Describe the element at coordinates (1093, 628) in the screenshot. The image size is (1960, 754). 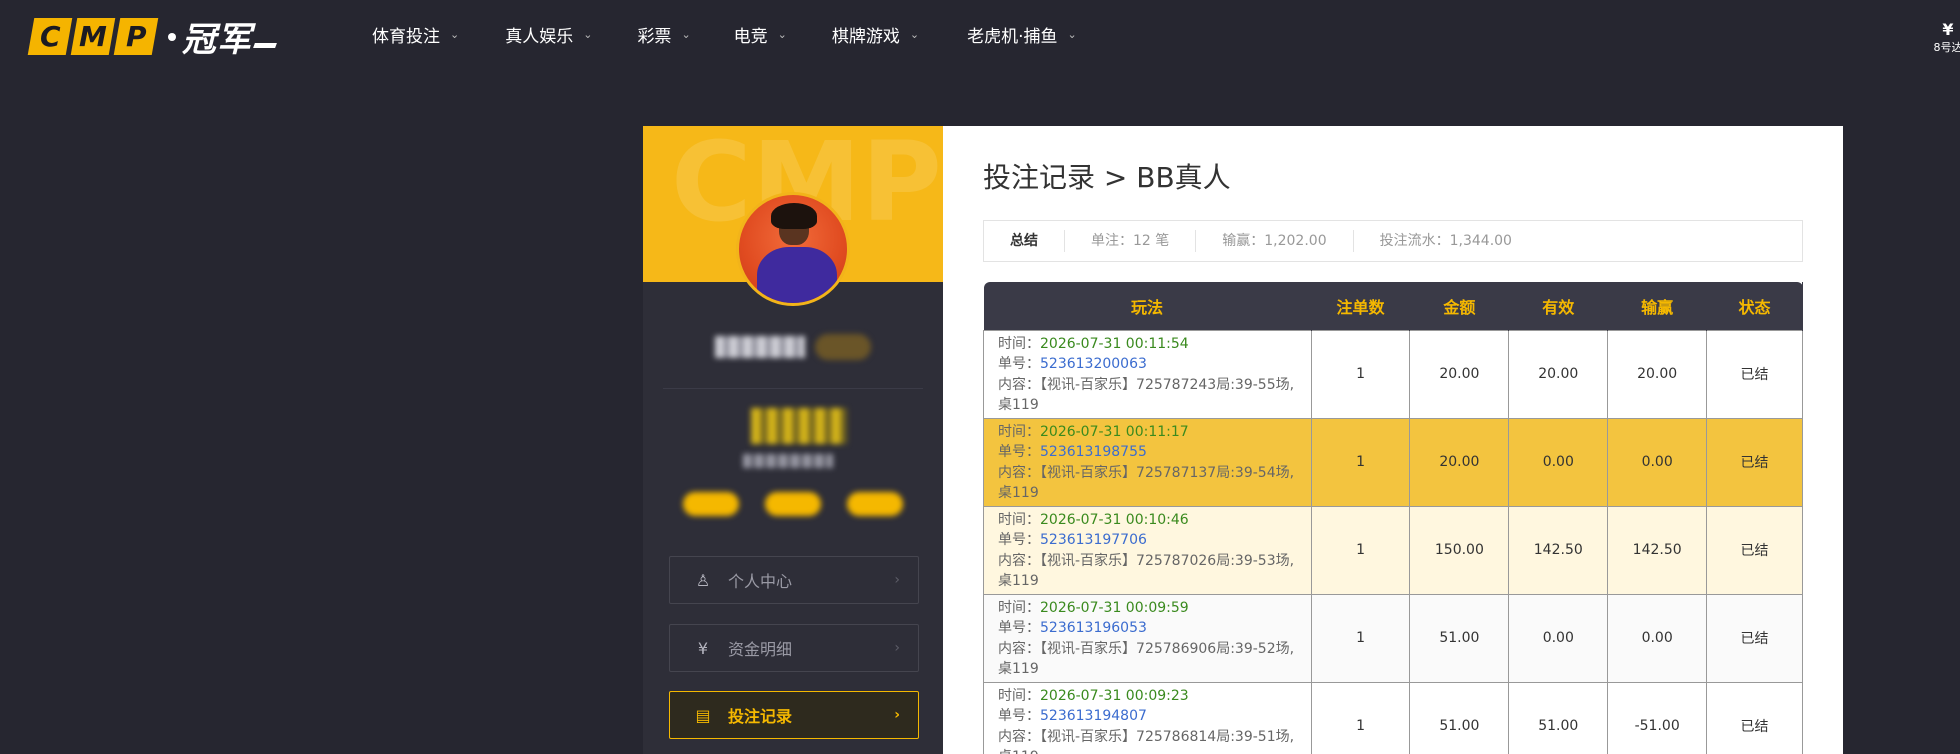
I see `bet-id-link: 523613196053` at that location.